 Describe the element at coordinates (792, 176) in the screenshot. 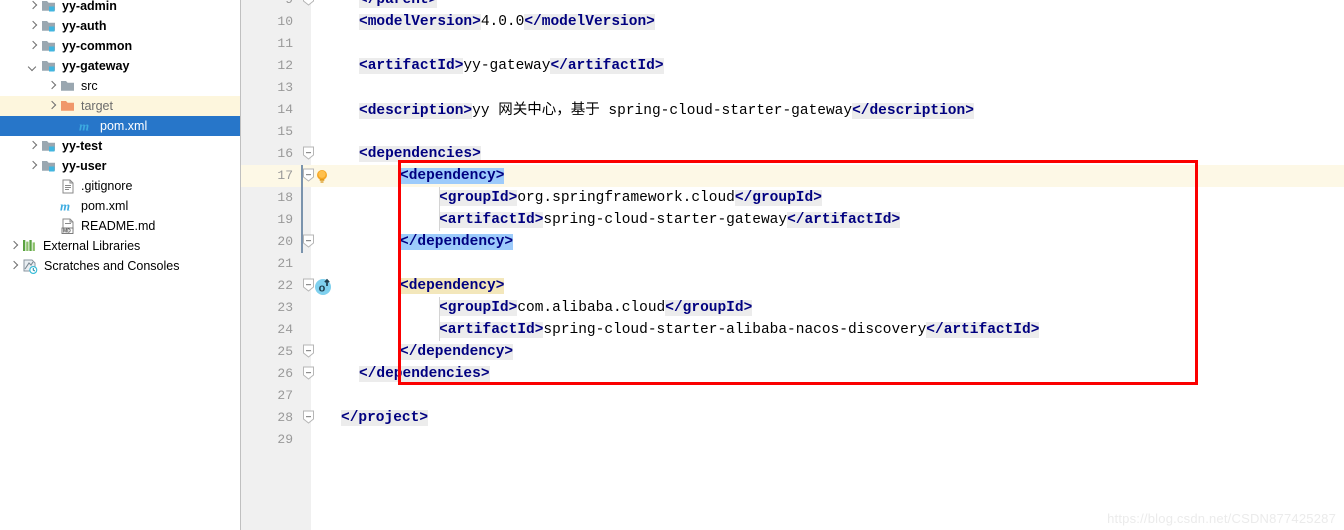

I see `code-line: 17 <dependency>` at that location.